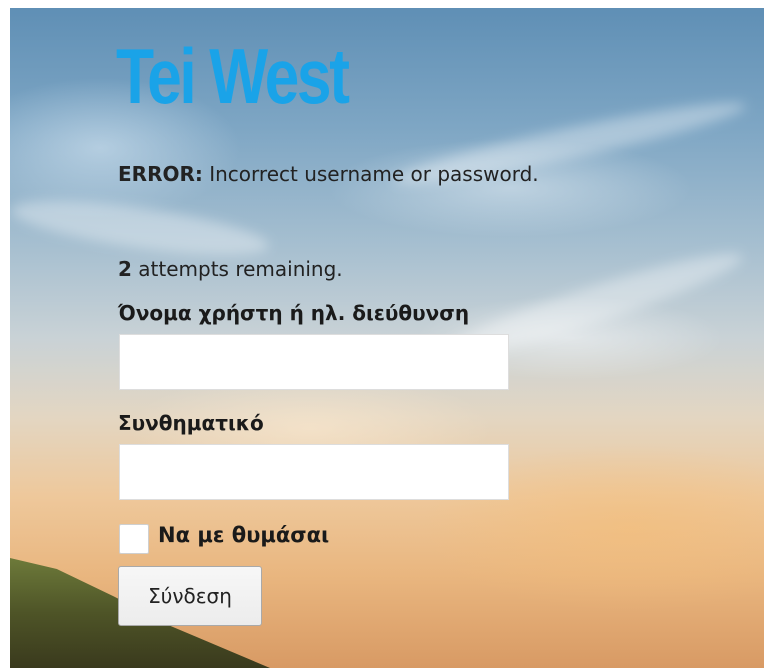 The image size is (764, 668). I want to click on error-label: ERROR:, so click(160, 174).